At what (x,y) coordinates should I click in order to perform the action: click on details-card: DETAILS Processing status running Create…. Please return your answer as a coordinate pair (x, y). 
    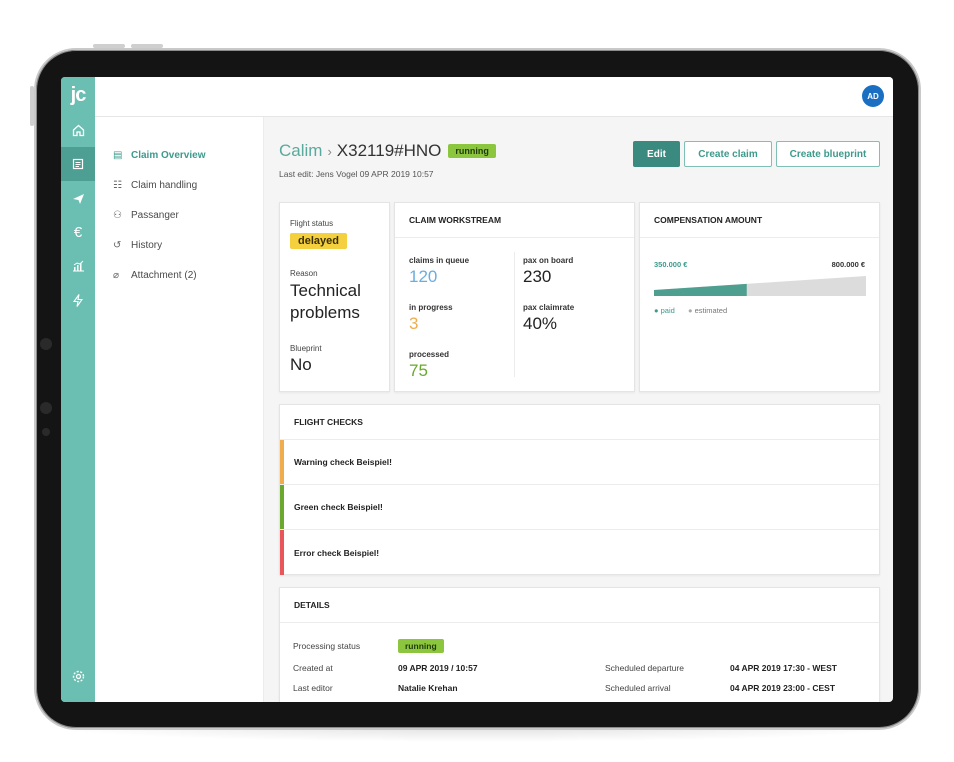
    Looking at the image, I should click on (579, 644).